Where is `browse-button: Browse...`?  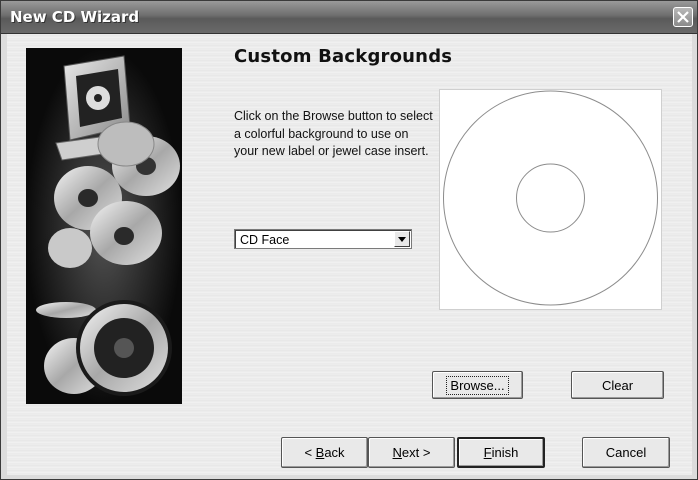
browse-button: Browse... is located at coordinates (477, 385).